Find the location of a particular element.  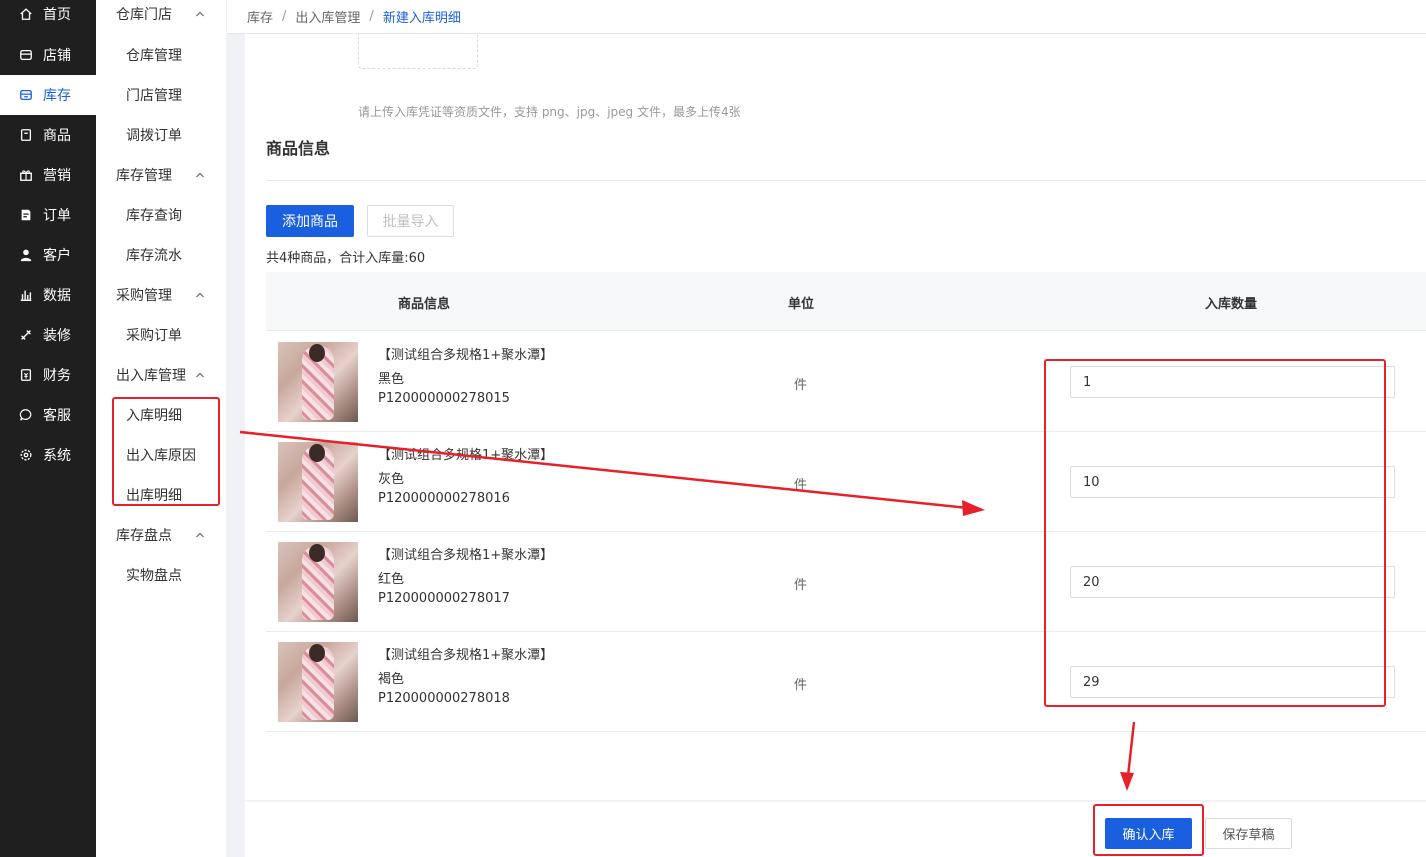

nav-label: 客户 is located at coordinates (57, 256).